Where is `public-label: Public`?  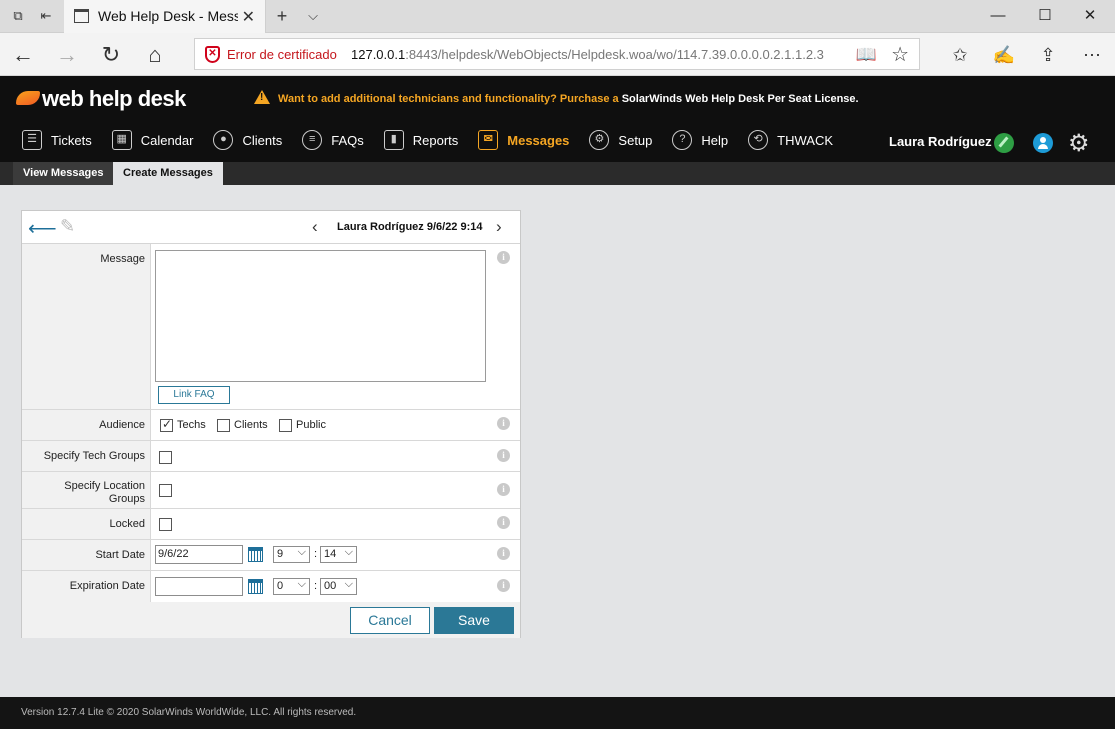
public-label: Public is located at coordinates (311, 425).